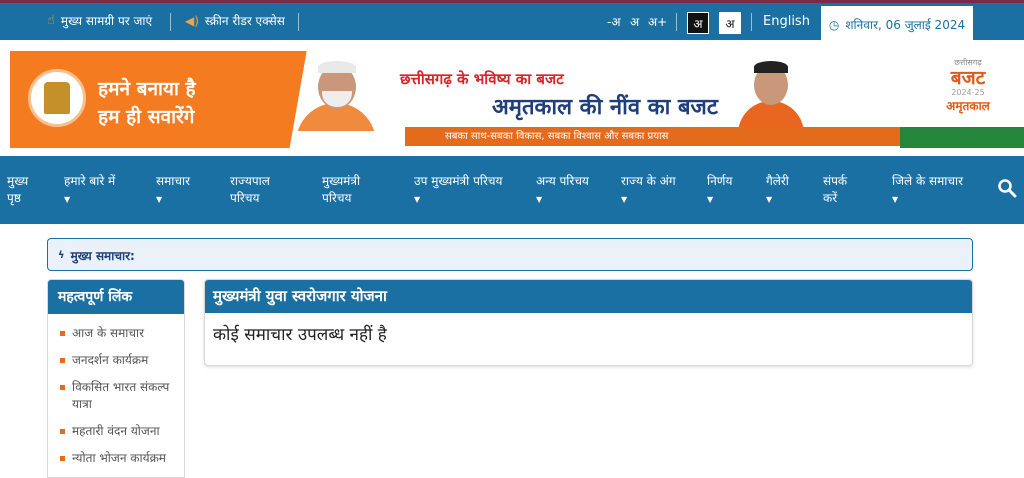 The height and width of the screenshot is (478, 1024). Describe the element at coordinates (962, 137) in the screenshot. I see `banner-green-strip` at that location.